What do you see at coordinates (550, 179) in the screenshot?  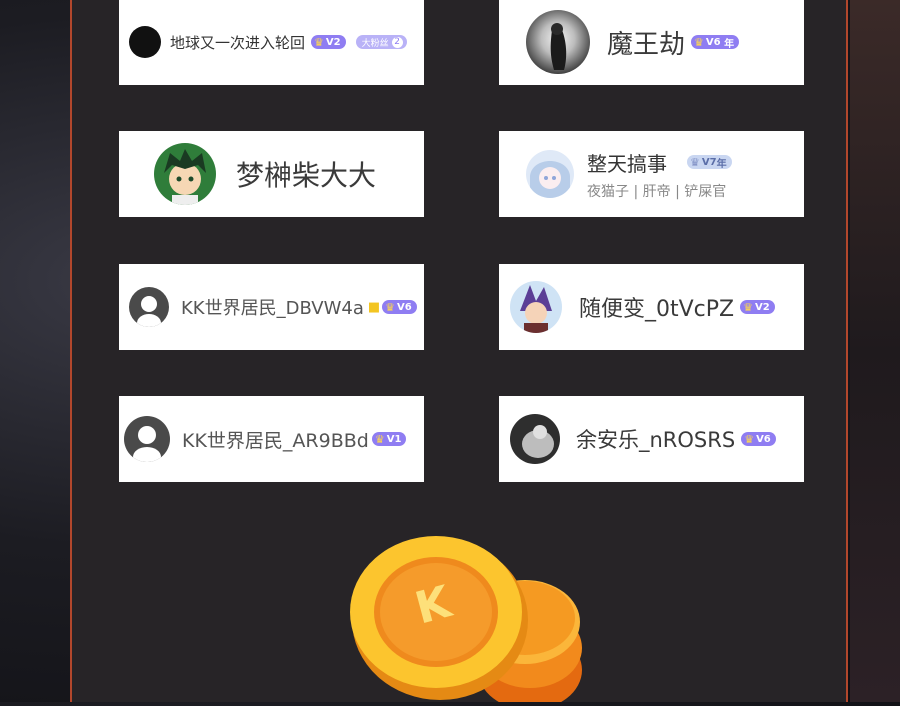 I see `anime-girl-avatar-icon` at bounding box center [550, 179].